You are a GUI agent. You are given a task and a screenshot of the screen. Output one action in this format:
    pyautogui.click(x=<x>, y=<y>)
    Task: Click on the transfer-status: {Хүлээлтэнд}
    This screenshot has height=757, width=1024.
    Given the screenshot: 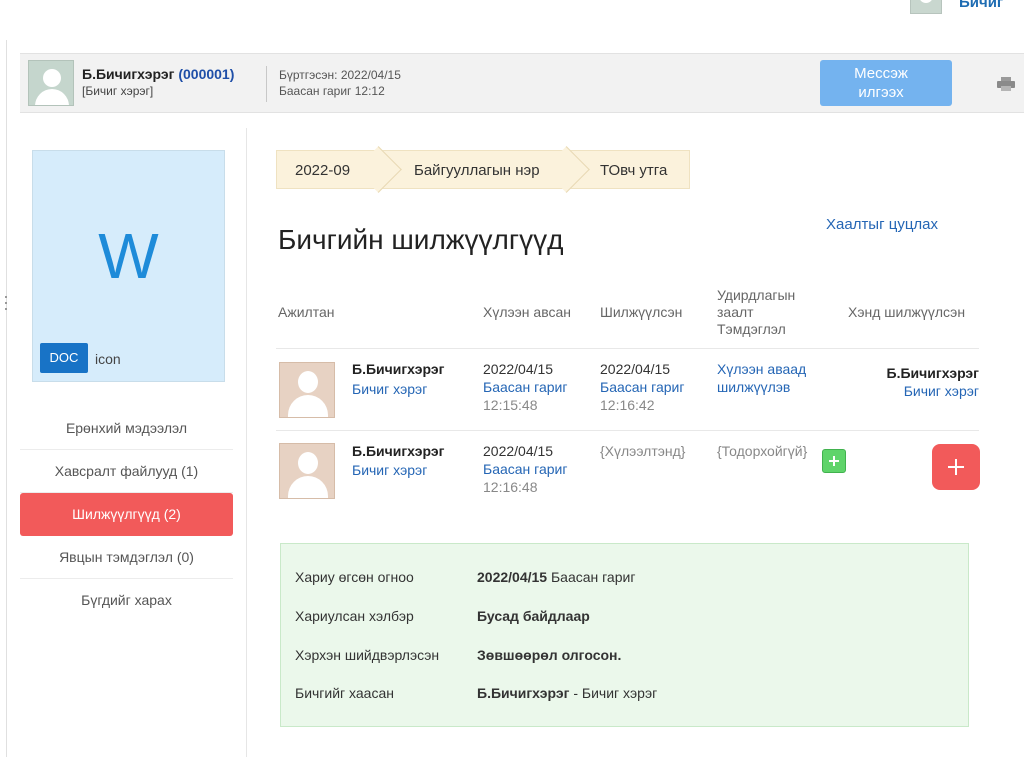 What is the action you would take?
    pyautogui.click(x=643, y=451)
    